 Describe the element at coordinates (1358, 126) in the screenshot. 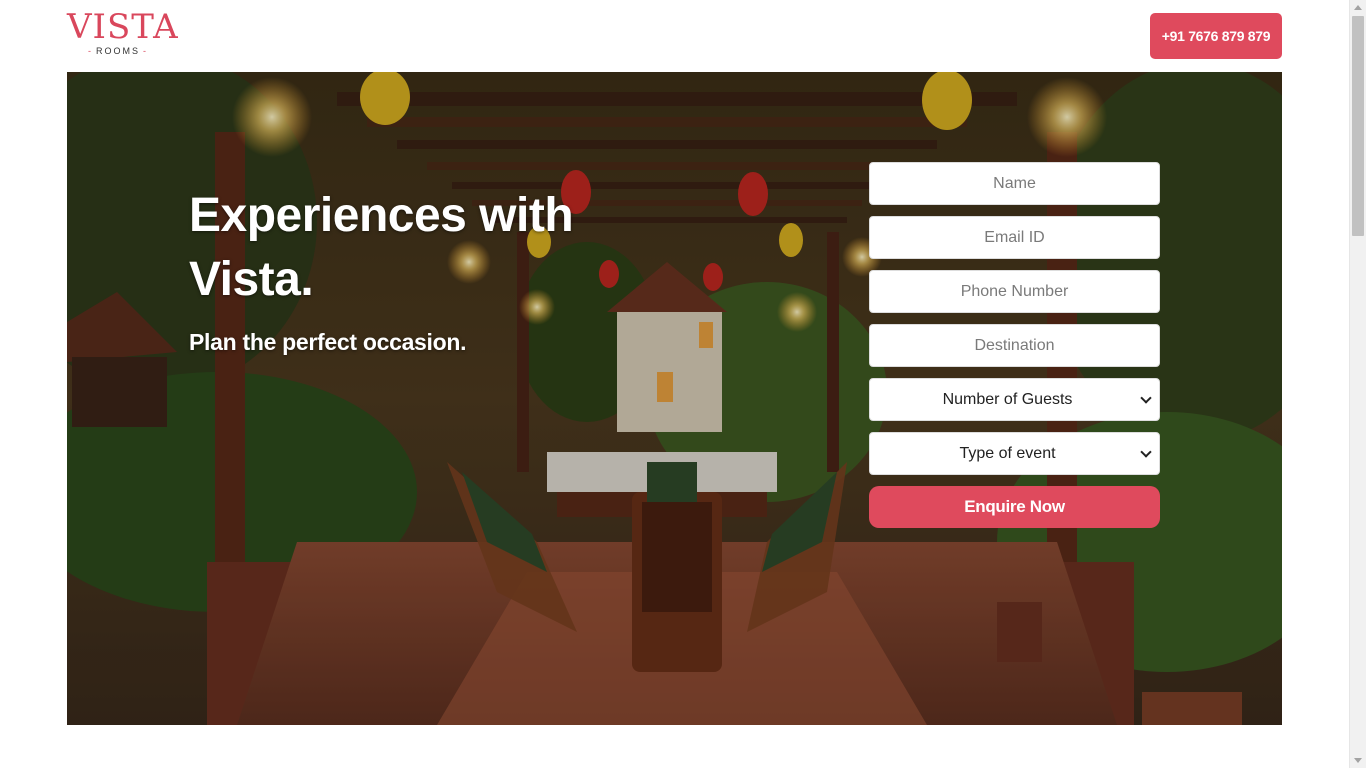

I see `scrollbar-thumb` at that location.